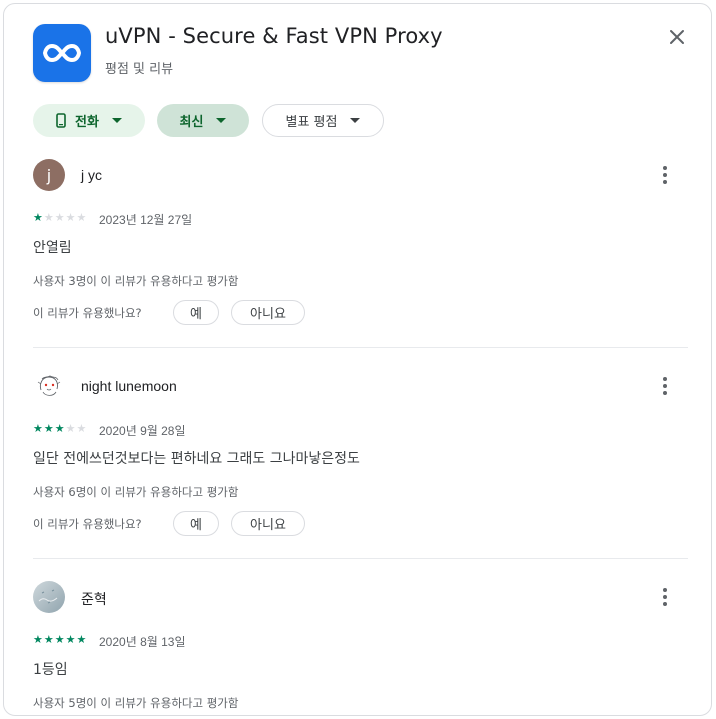 Image resolution: width=716 pixels, height=719 pixels. I want to click on sort-filter-chip: 최신, so click(203, 120).